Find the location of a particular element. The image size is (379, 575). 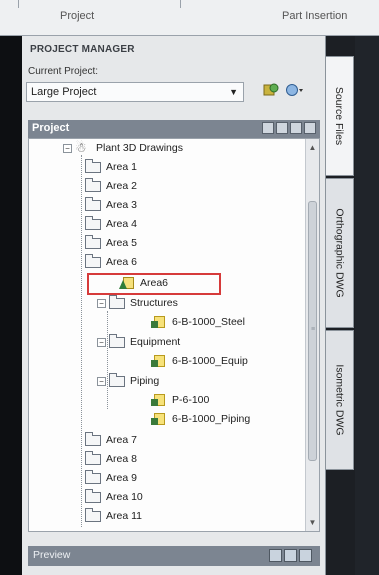

tree-node-label: Plant 3D Drawings is located at coordinates (139, 148).